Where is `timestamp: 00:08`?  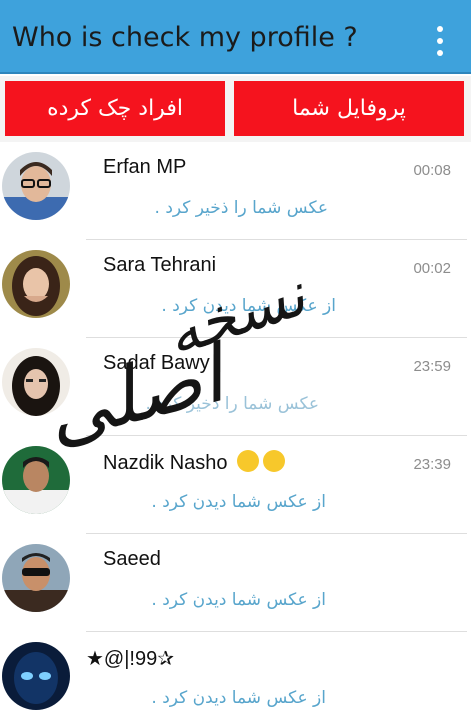 timestamp: 00:08 is located at coordinates (432, 170).